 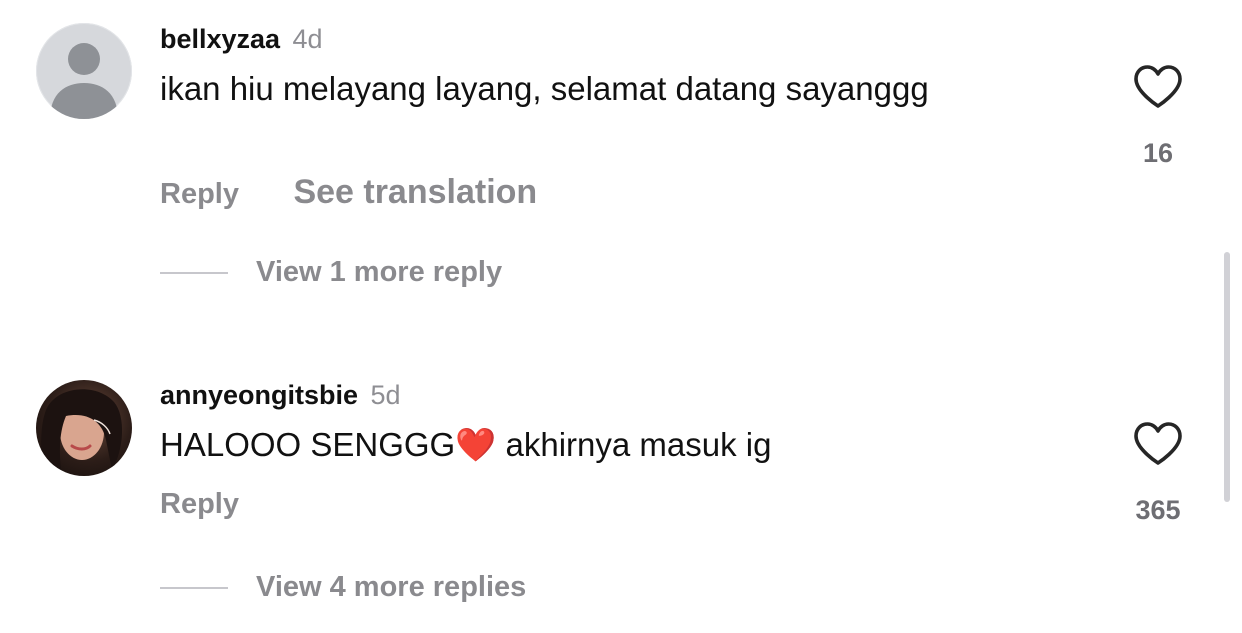 I want to click on username: annyeongitsbie, so click(x=259, y=395).